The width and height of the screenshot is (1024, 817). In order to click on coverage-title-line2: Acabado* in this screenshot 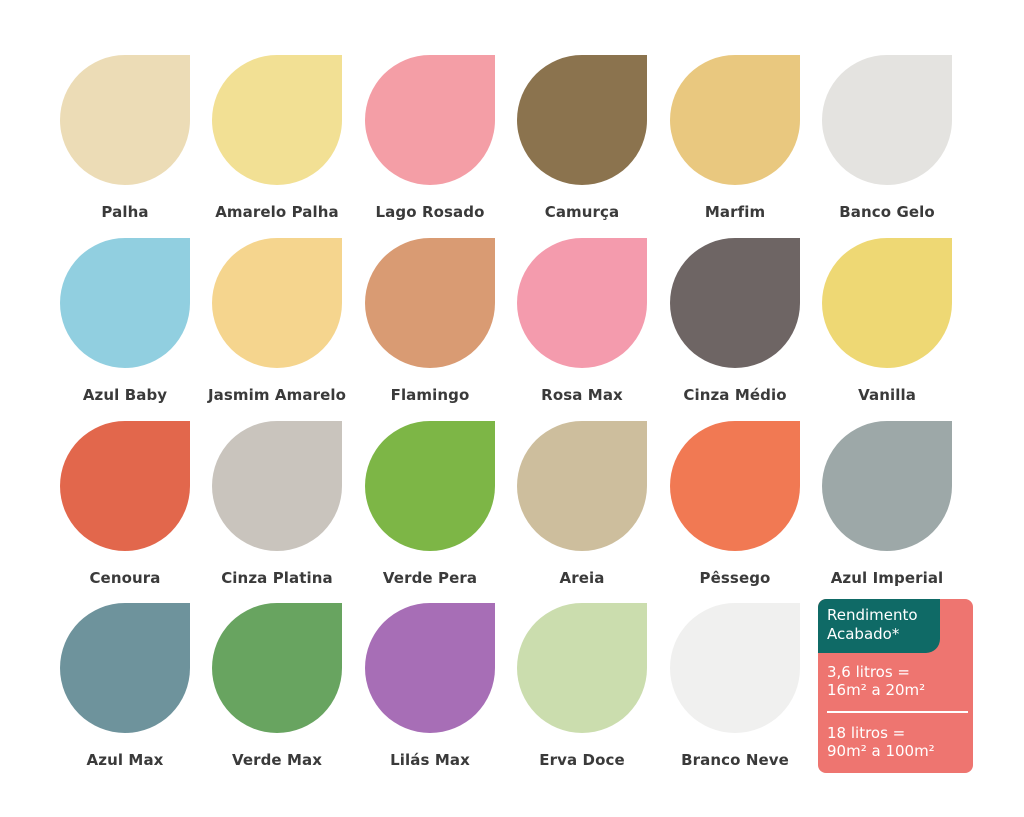, I will do `click(863, 634)`.